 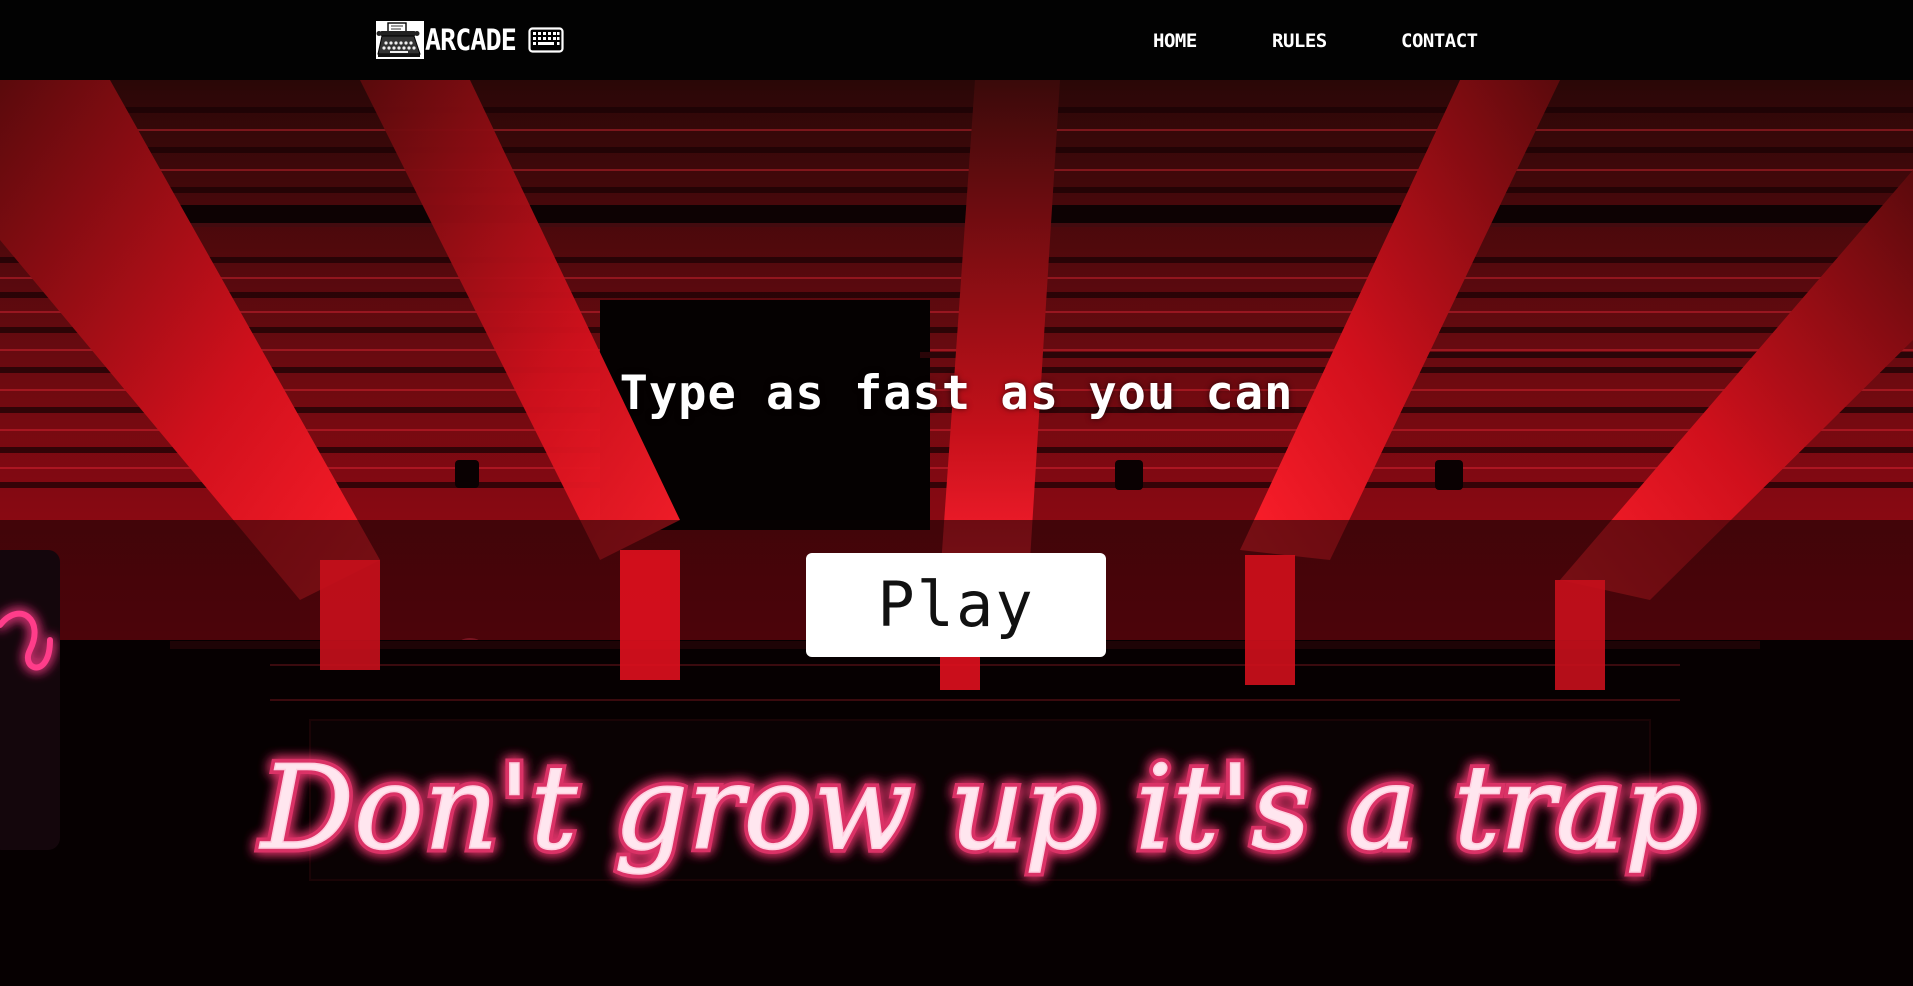 I want to click on navbar: ARCADE HOME RULES CONTACT, so click(x=956, y=40).